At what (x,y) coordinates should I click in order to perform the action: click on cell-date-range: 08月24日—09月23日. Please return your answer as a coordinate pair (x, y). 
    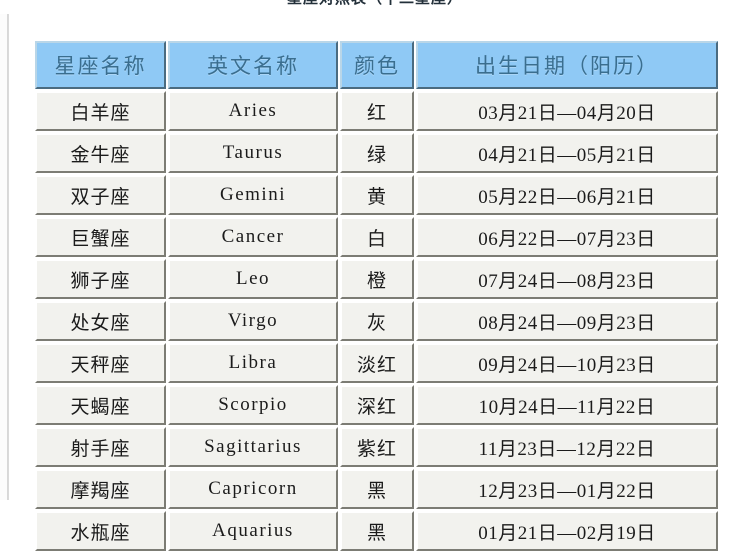
    Looking at the image, I should click on (567, 321).